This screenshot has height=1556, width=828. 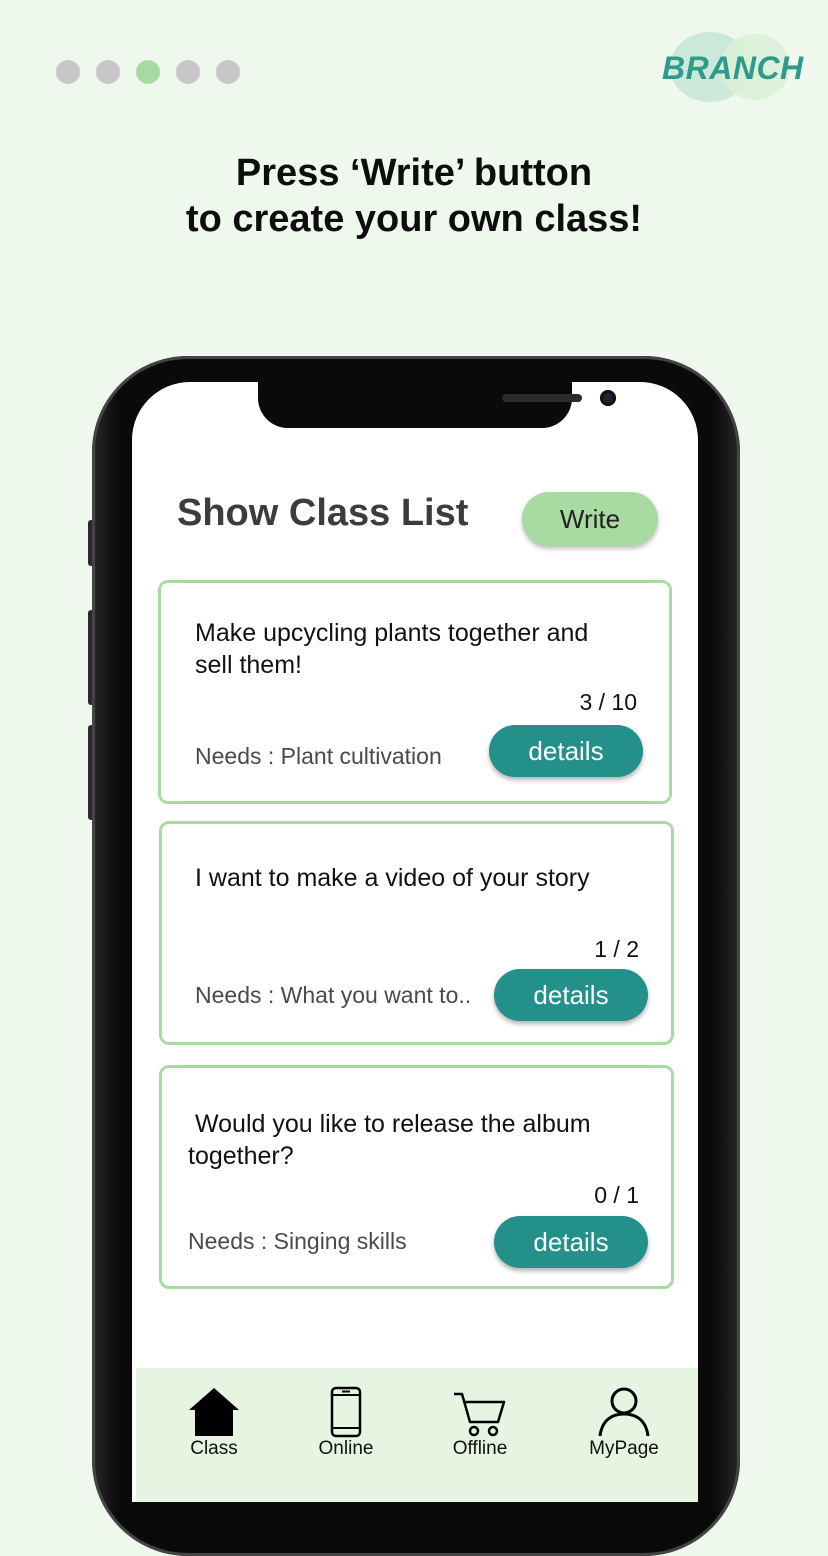 What do you see at coordinates (608, 702) in the screenshot?
I see `participant-count: 3 / 10` at bounding box center [608, 702].